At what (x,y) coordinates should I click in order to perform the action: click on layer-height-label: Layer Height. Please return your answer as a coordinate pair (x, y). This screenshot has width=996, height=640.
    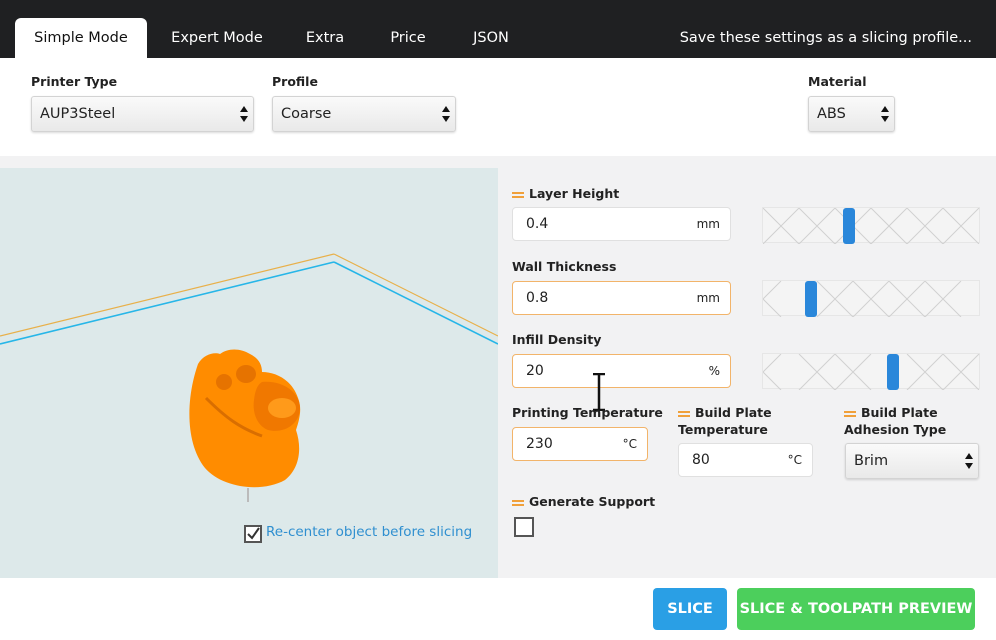
    Looking at the image, I should click on (565, 193).